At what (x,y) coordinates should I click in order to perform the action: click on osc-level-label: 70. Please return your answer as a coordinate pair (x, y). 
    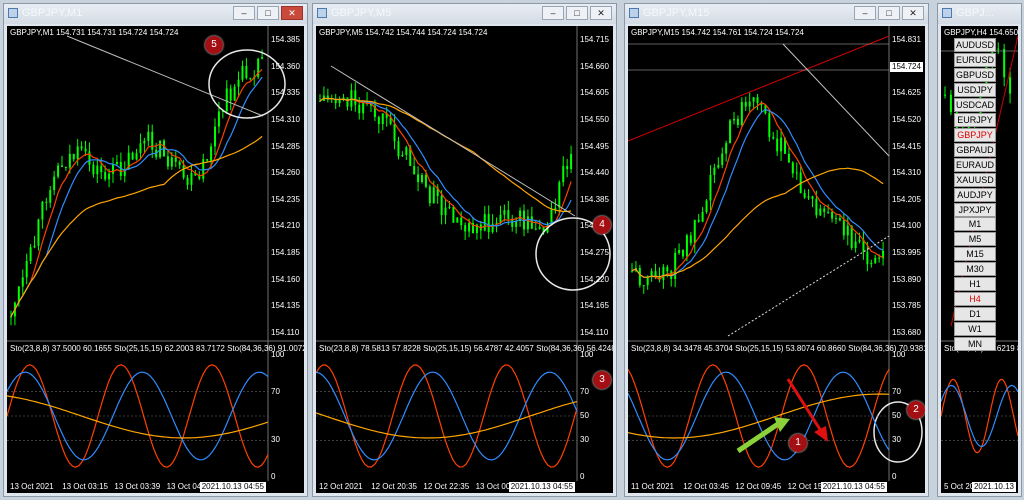
    Looking at the image, I should click on (275, 391).